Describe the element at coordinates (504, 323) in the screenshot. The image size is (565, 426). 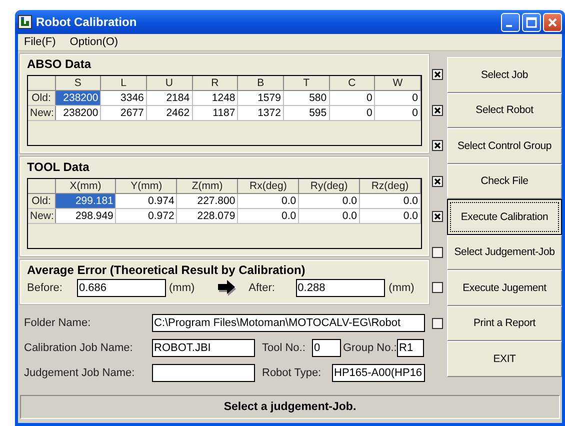
I see `step-button: Print a Report` at that location.